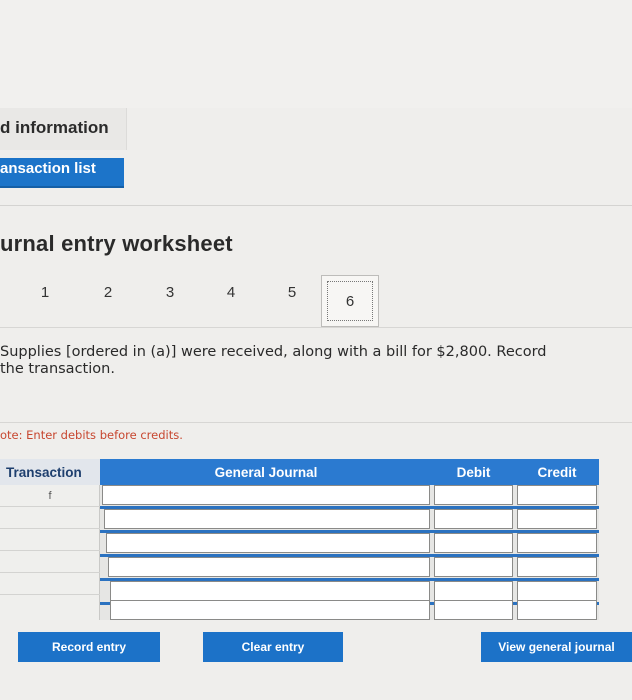 Image resolution: width=632 pixels, height=700 pixels. What do you see at coordinates (273, 647) in the screenshot?
I see `clear-entry-button: Clear entry` at bounding box center [273, 647].